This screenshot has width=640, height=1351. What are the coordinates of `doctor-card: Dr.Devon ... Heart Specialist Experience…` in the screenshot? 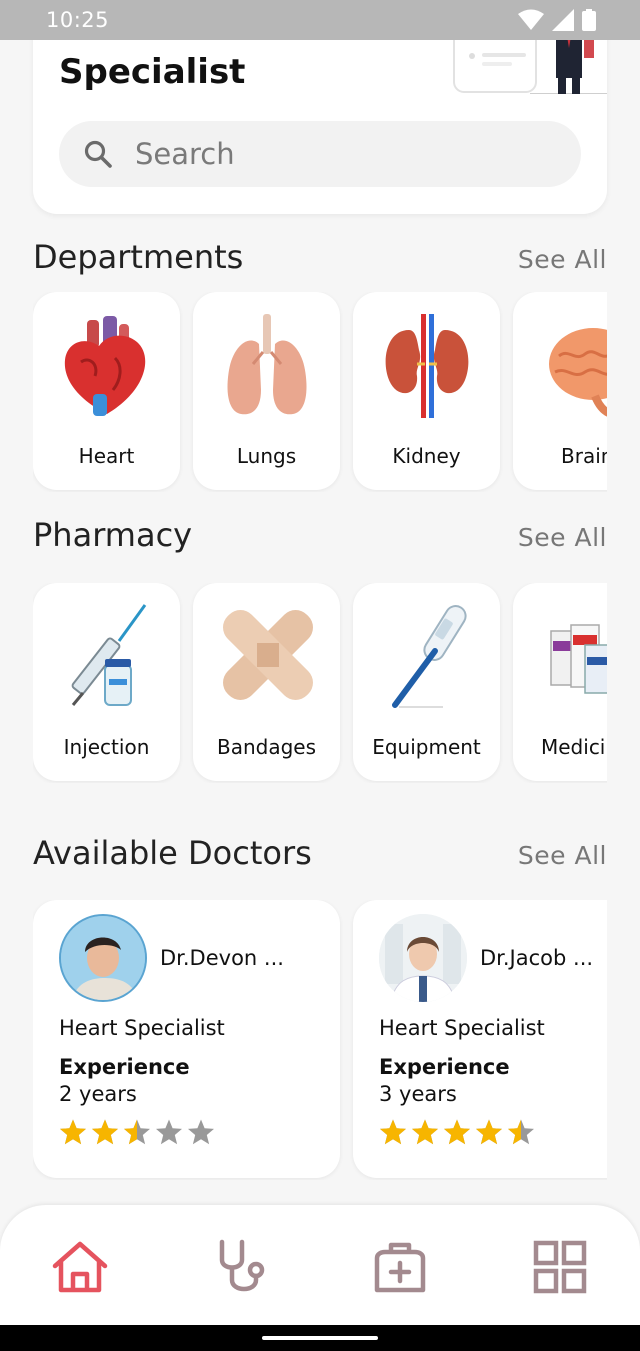 It's located at (186, 1039).